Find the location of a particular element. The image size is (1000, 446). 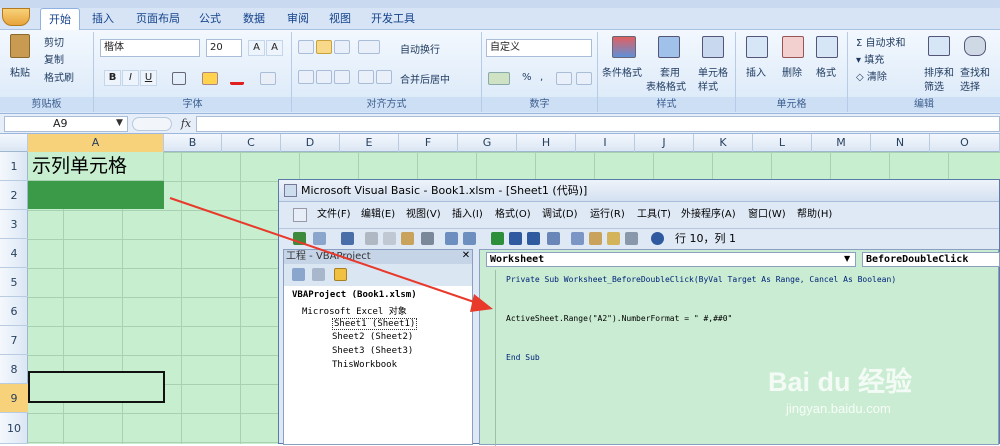

watermark-url: jingyan.baidu.com is located at coordinates (838, 408).